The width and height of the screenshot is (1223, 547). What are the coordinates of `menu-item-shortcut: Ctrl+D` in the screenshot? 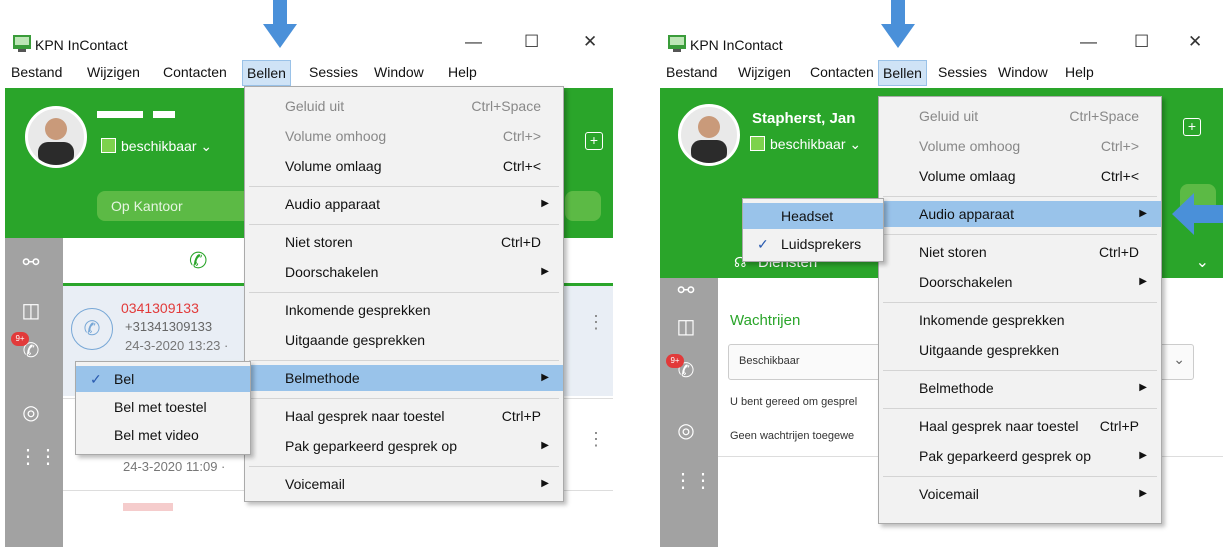 It's located at (520, 242).